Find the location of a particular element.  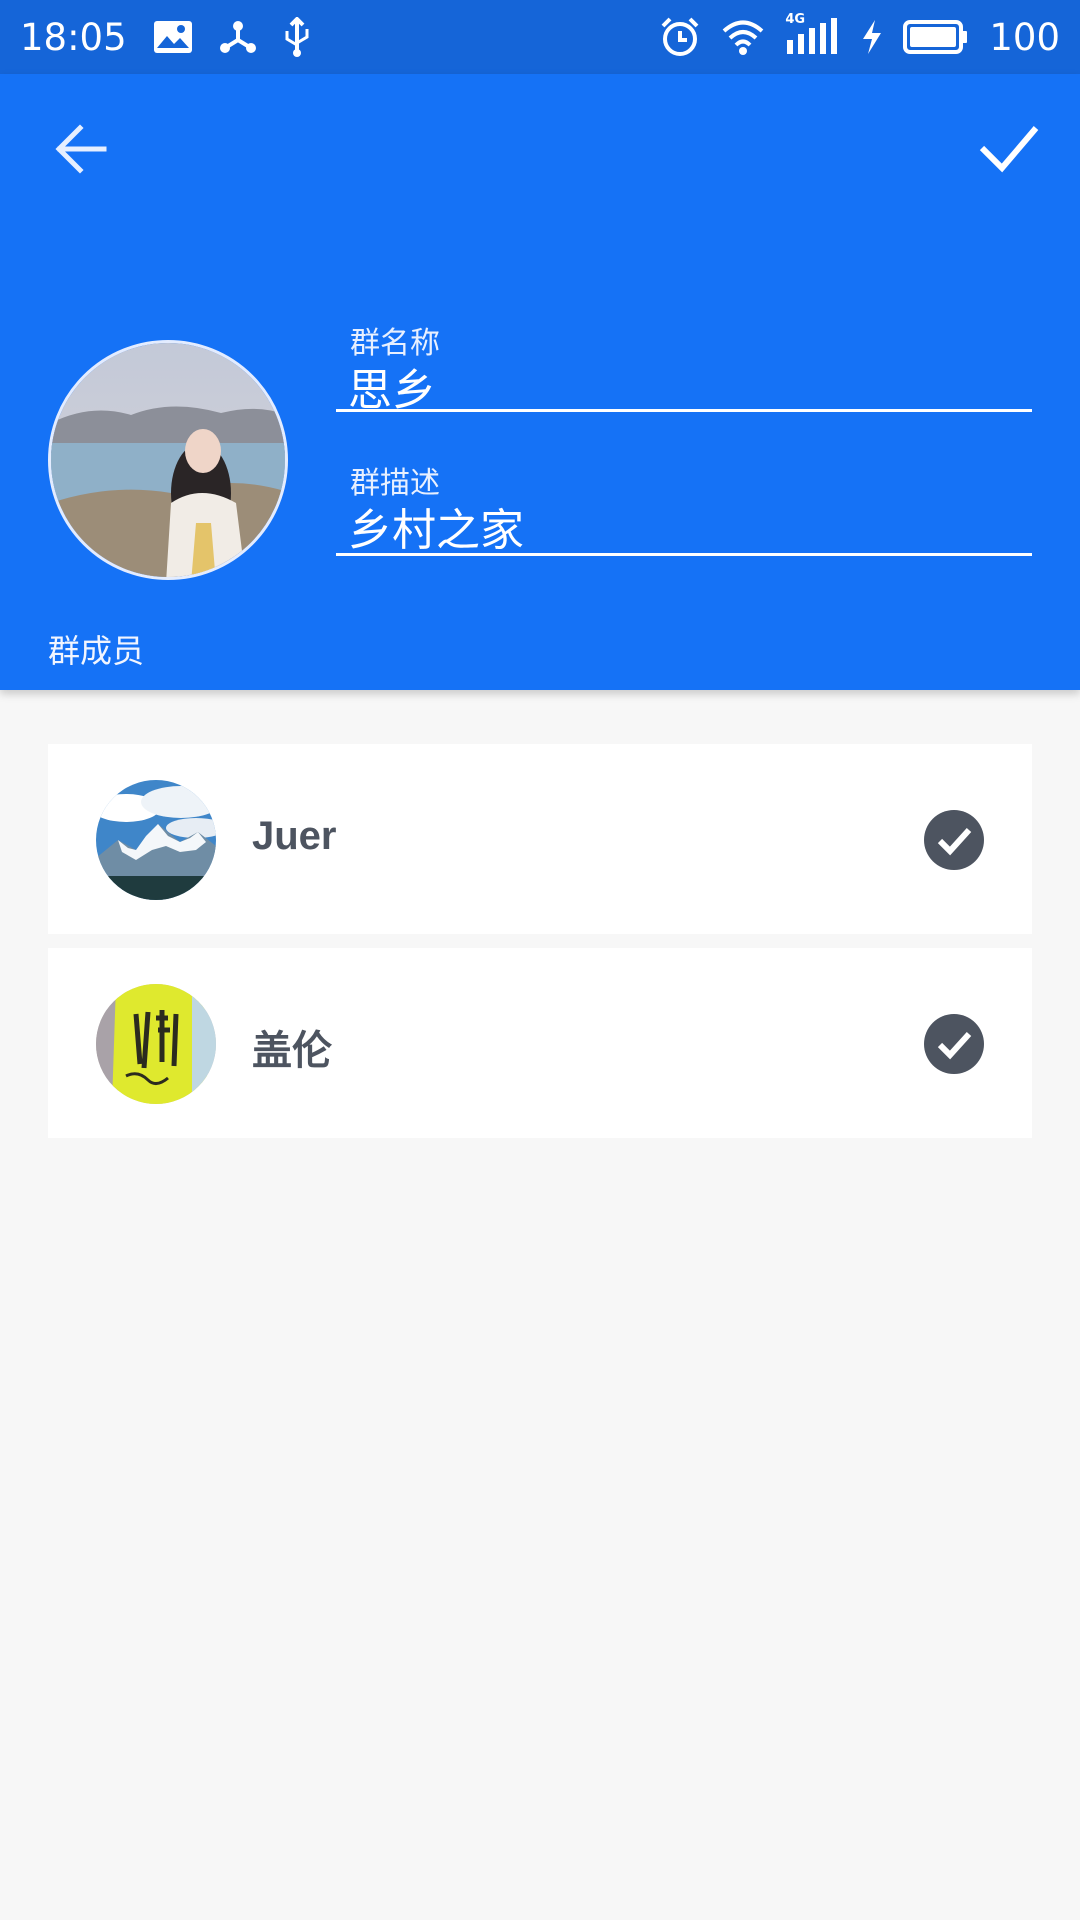

image-icon is located at coordinates (173, 37).